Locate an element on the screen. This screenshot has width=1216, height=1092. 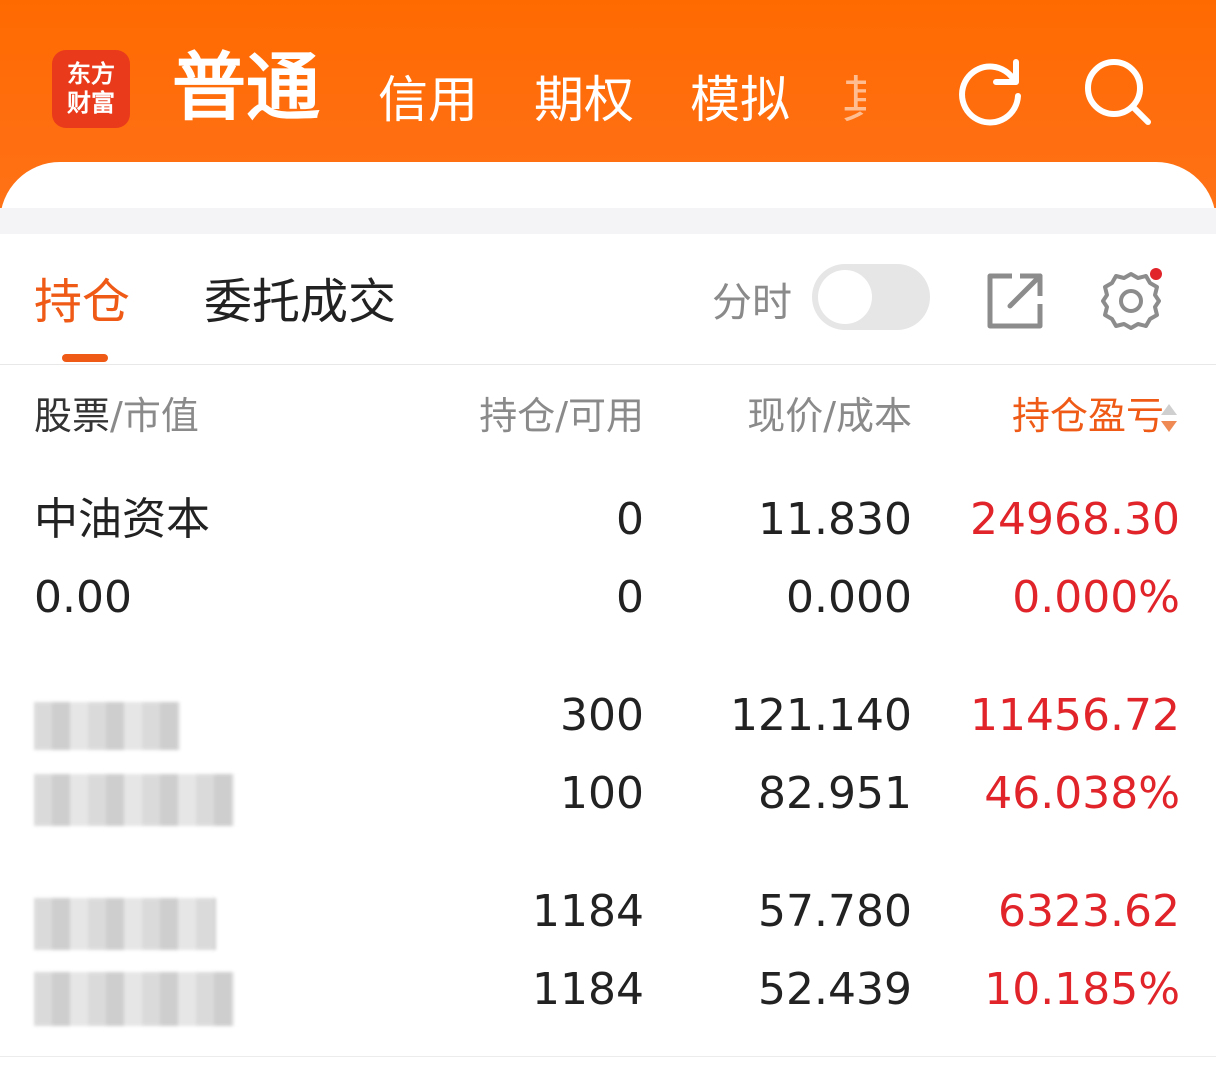
refresh-button is located at coordinates (992, 92).